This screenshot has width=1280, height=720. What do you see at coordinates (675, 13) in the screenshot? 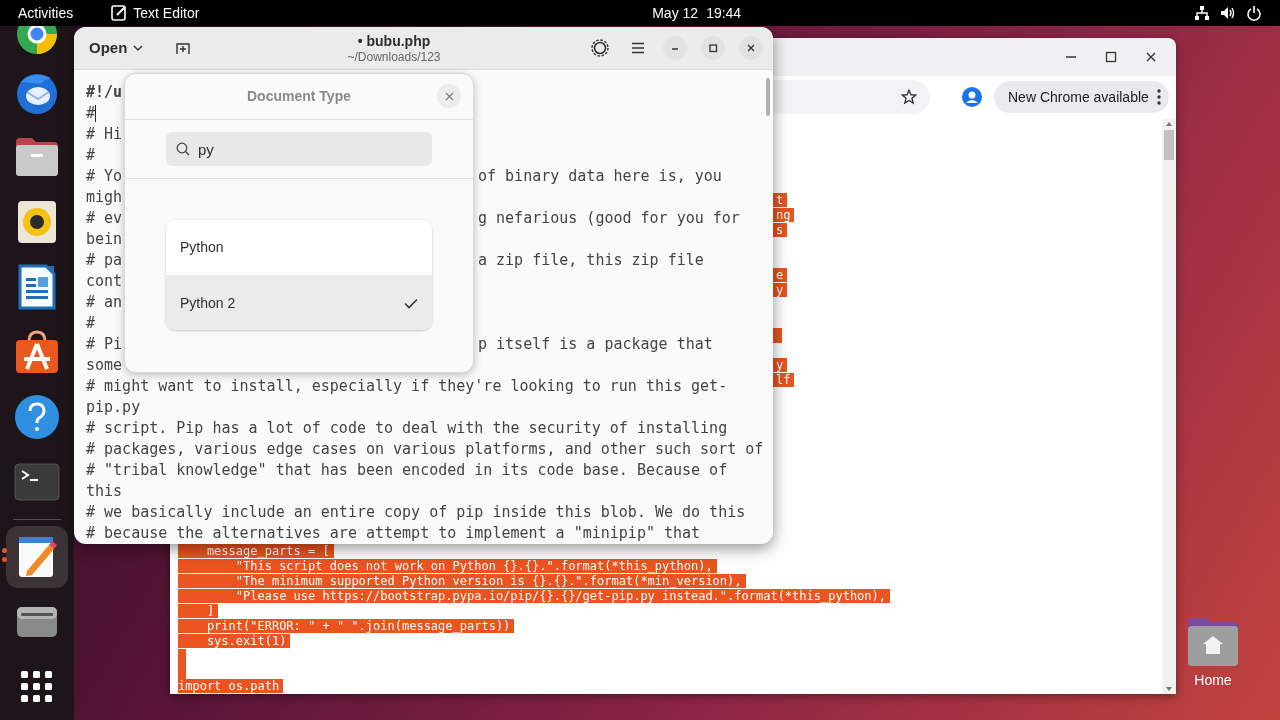
I see `date-label: May 12` at bounding box center [675, 13].